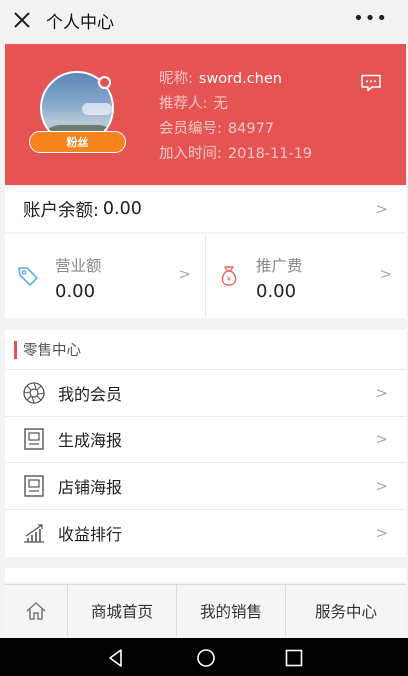 The height and width of the screenshot is (676, 408). I want to click on referrer-value: 无, so click(220, 104).